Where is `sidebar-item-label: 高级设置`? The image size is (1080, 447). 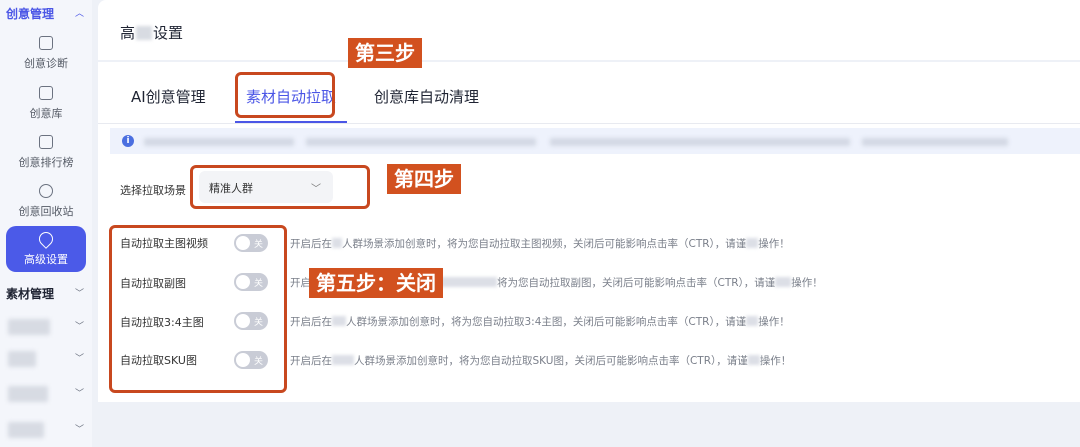 sidebar-item-label: 高级设置 is located at coordinates (46, 259).